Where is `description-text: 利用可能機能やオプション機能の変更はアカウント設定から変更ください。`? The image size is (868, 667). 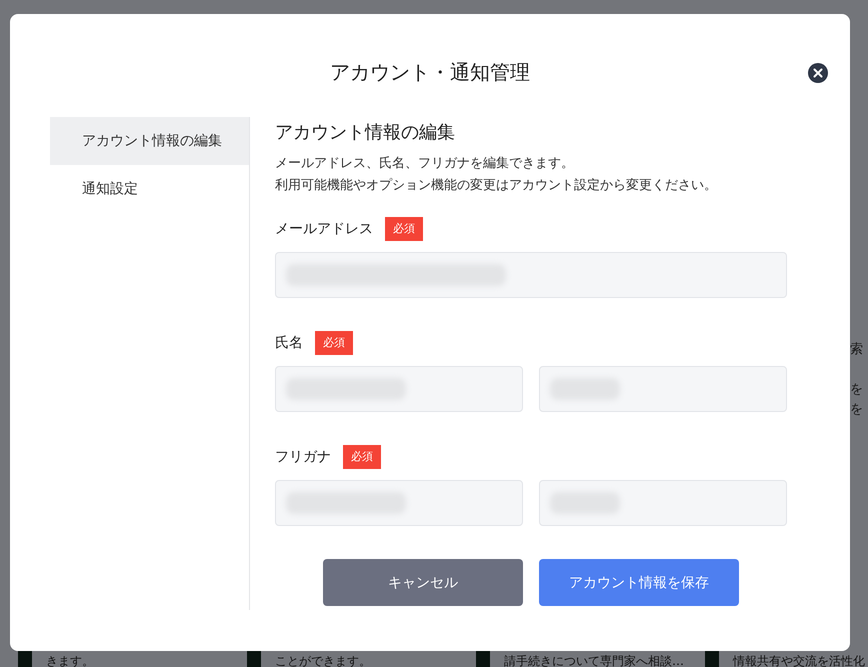 description-text: 利用可能機能やオプション機能の変更はアカウント設定から変更ください。 is located at coordinates (496, 186).